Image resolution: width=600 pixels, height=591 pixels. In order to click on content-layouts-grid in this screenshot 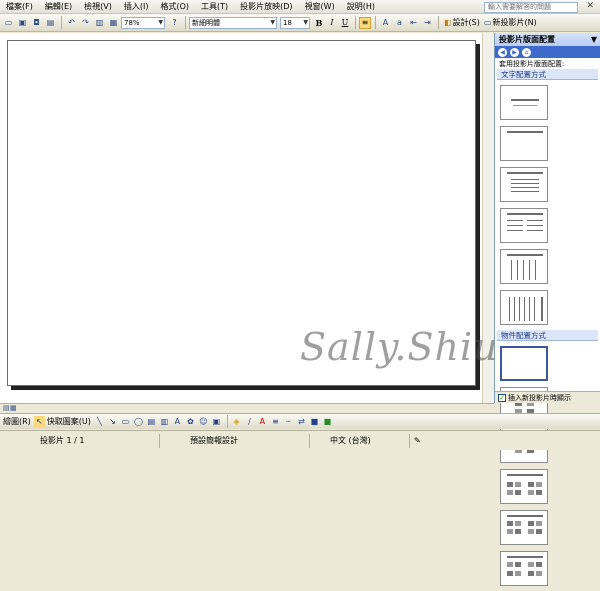, I will do `click(547, 466)`.